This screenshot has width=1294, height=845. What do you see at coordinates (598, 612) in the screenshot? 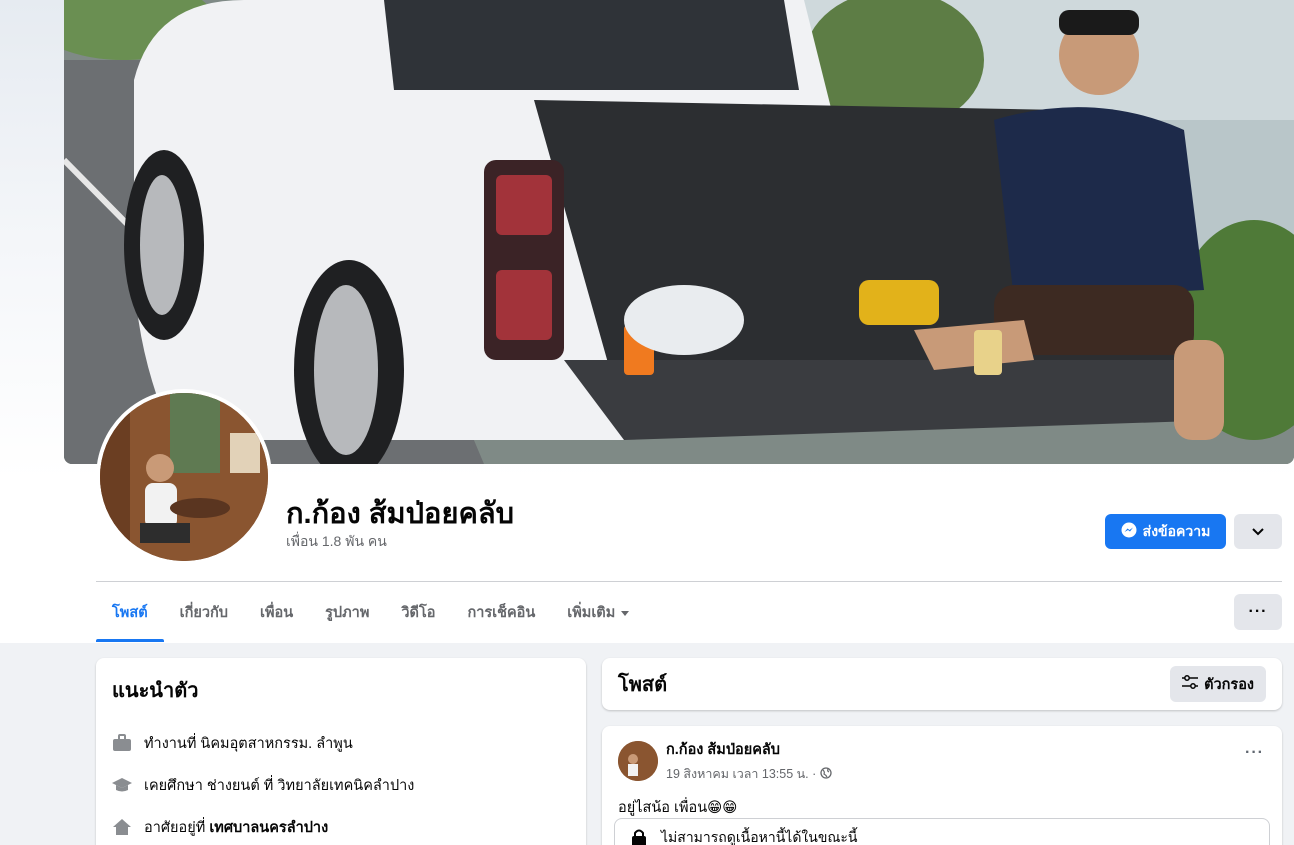
I see `tab-more: เพิ่มเติม` at bounding box center [598, 612].